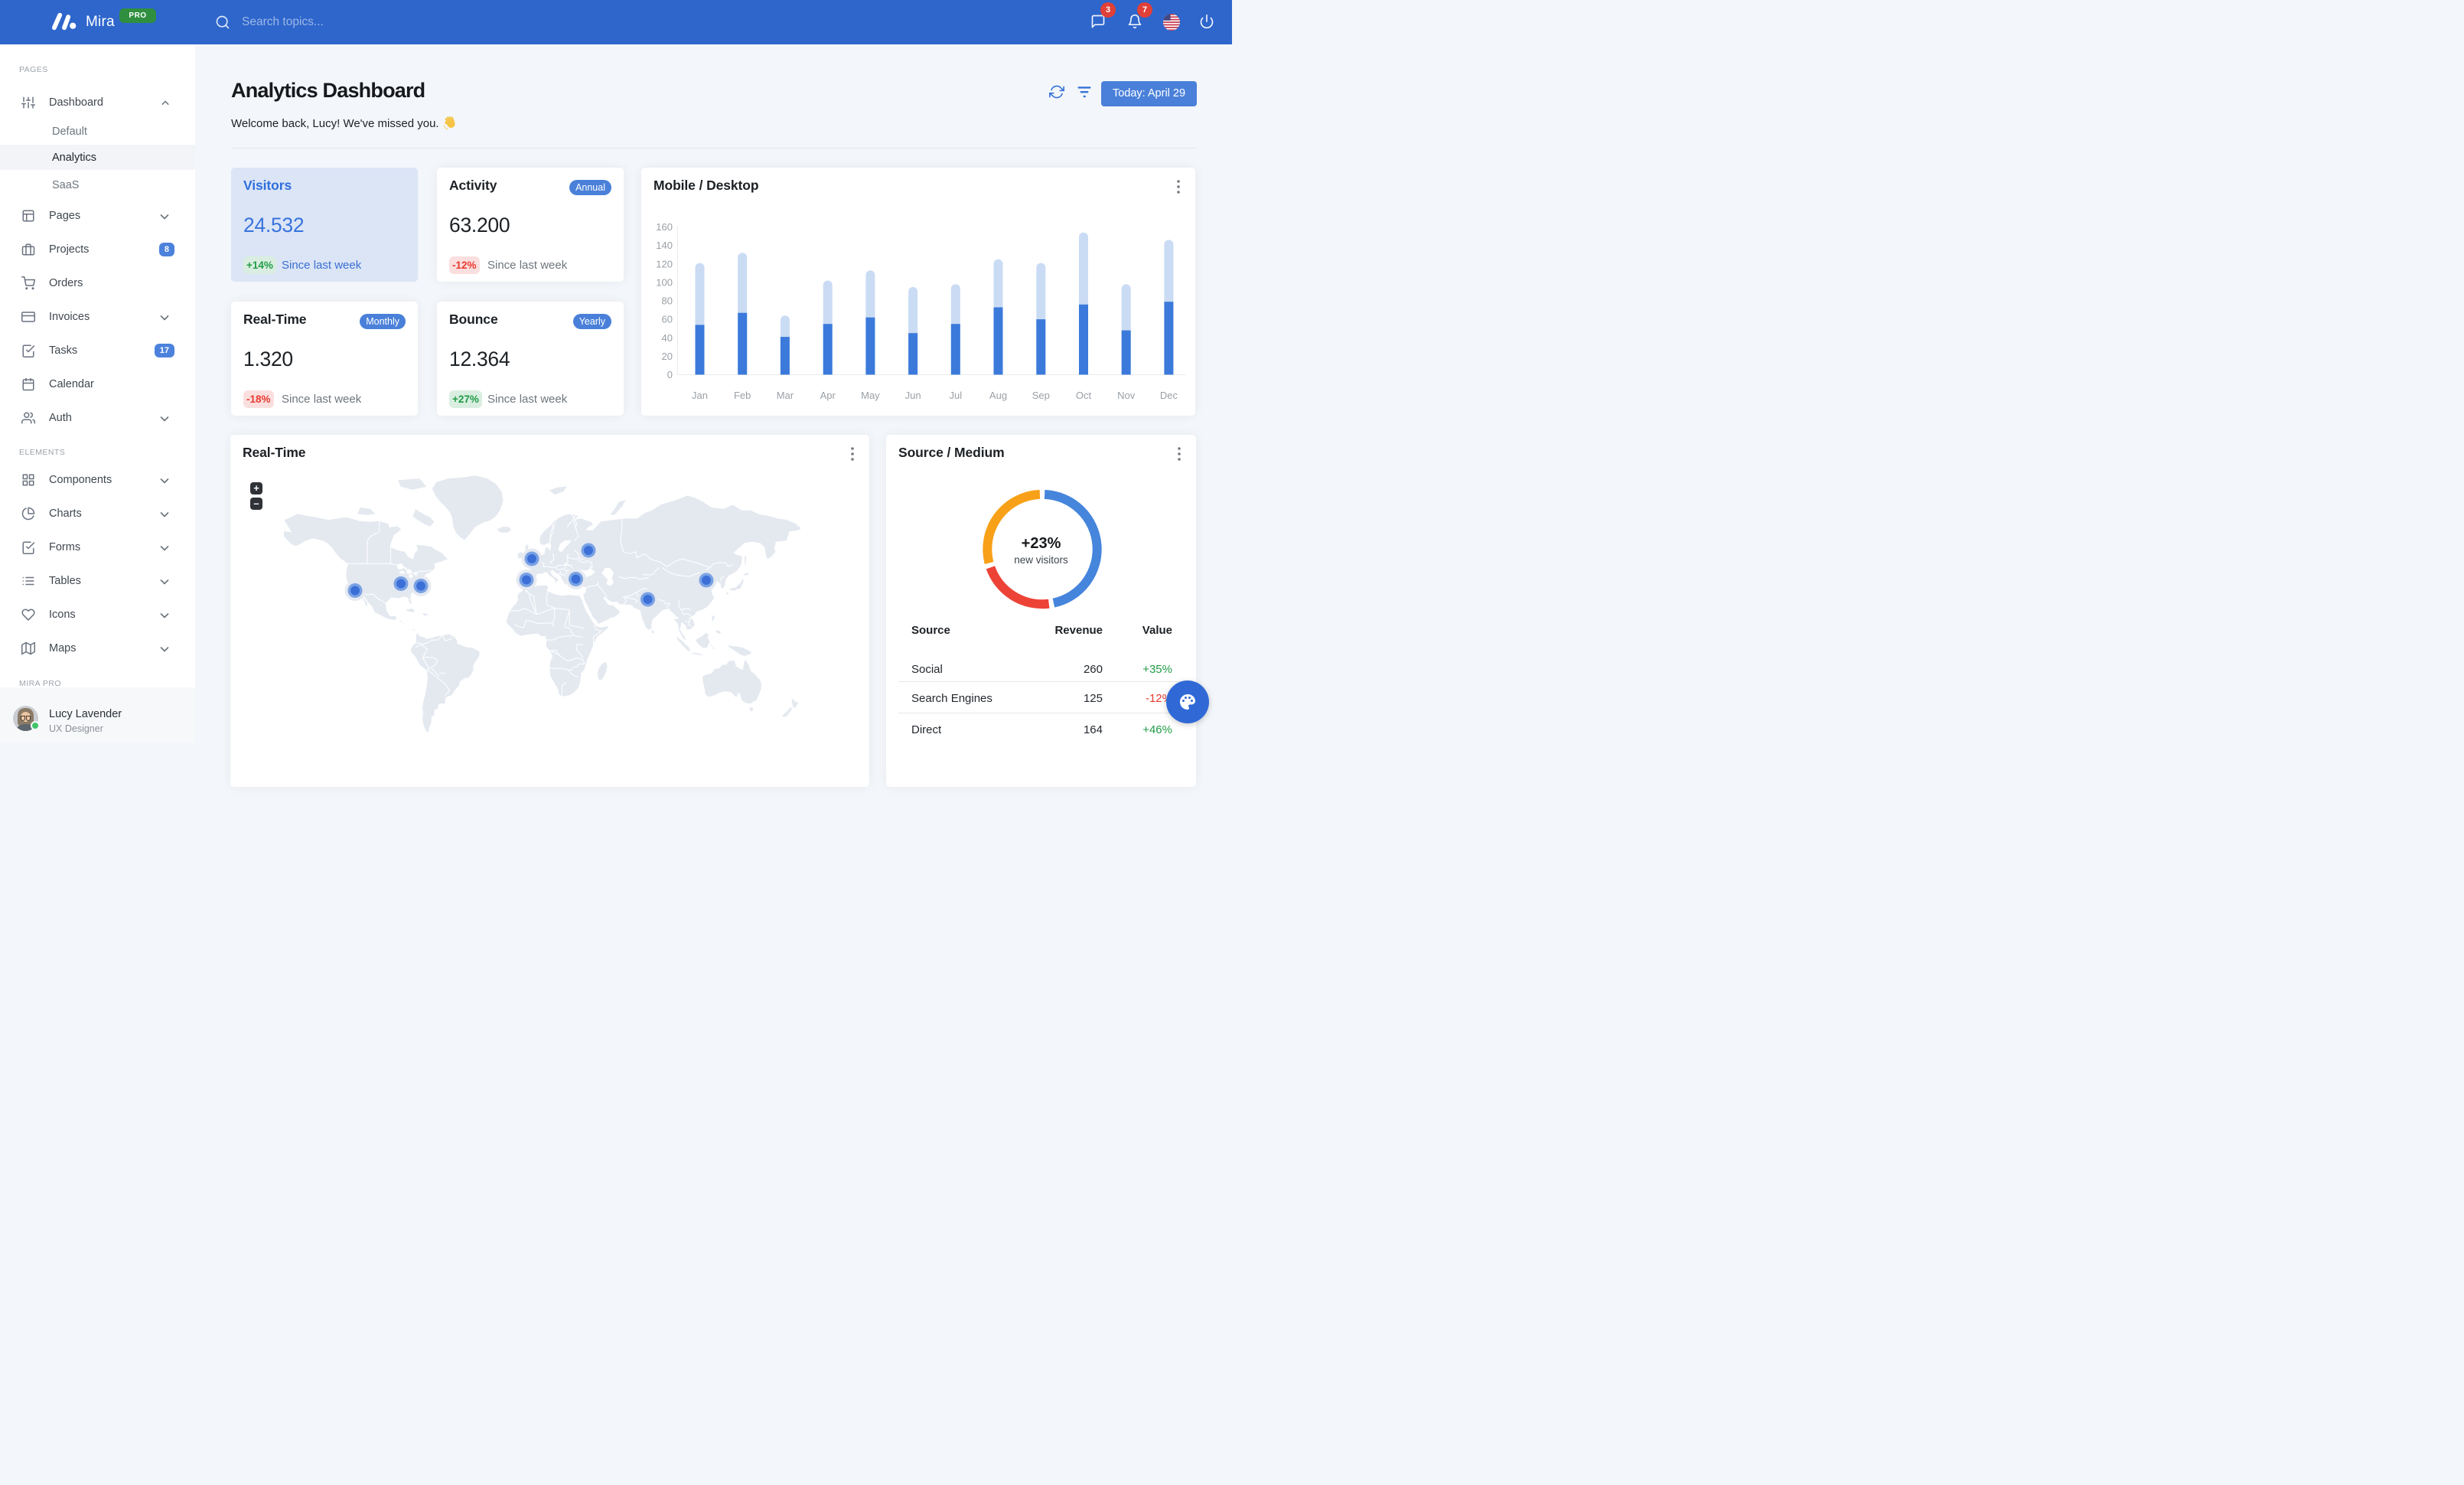 Image resolution: width=2464 pixels, height=1485 pixels. I want to click on svg-text: 20, so click(667, 356).